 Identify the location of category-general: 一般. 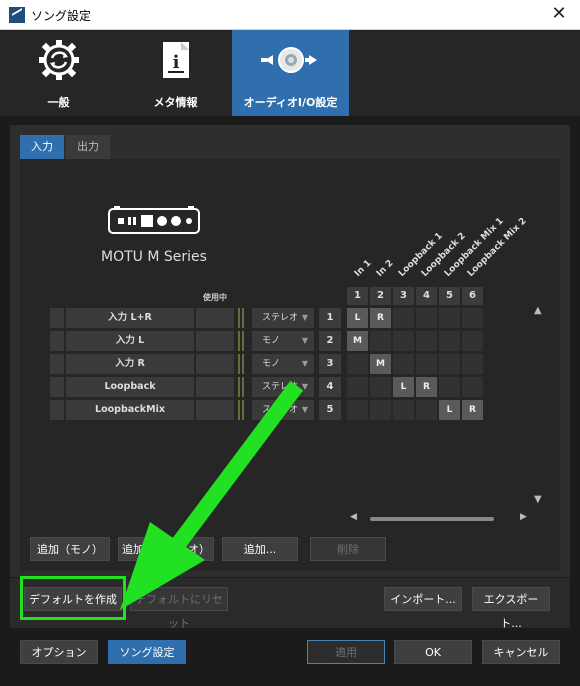
(58, 73).